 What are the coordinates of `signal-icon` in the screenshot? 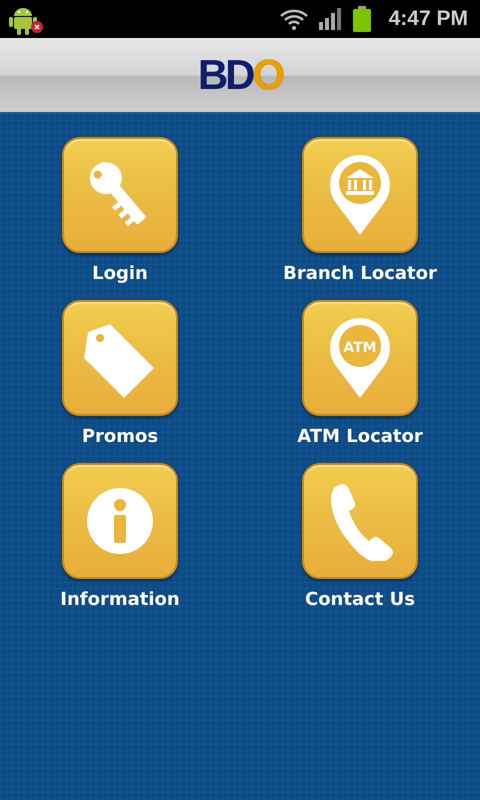 It's located at (330, 19).